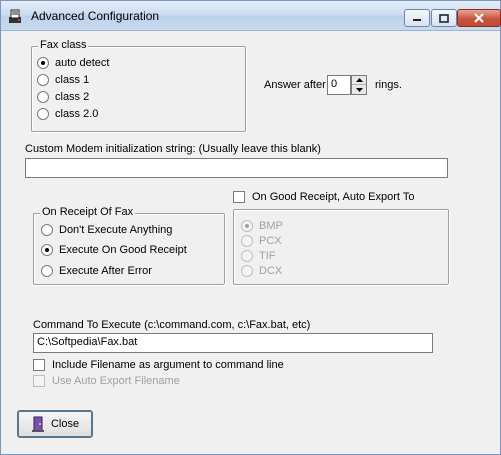 The width and height of the screenshot is (501, 455). What do you see at coordinates (65, 424) in the screenshot?
I see `close-button-label: Close` at bounding box center [65, 424].